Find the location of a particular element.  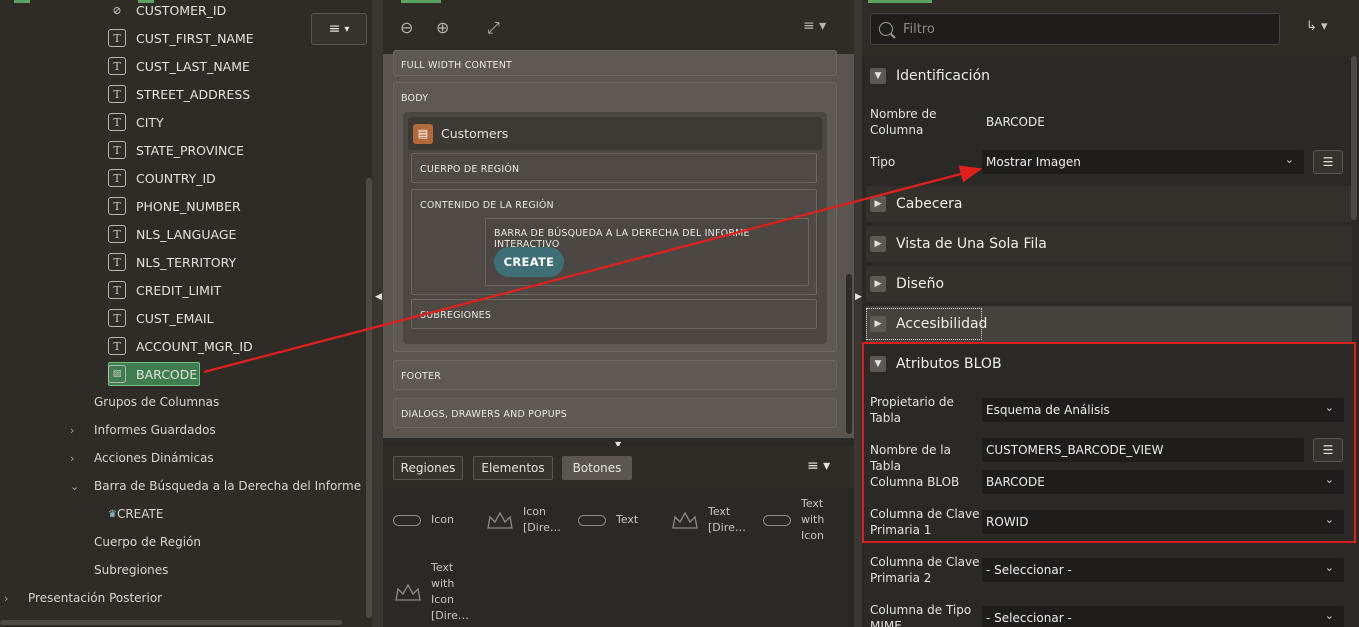

region-body-slot: CUERPO DE REGIÓN is located at coordinates (614, 168).